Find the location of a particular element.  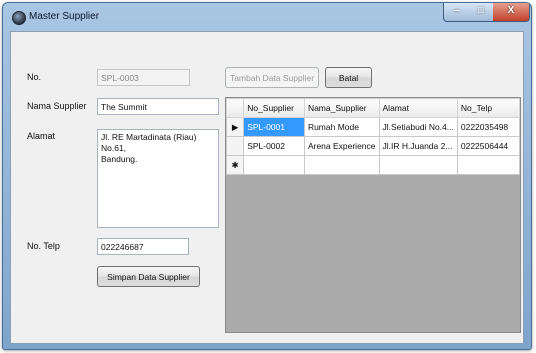

minimize-button: – is located at coordinates (457, 12).